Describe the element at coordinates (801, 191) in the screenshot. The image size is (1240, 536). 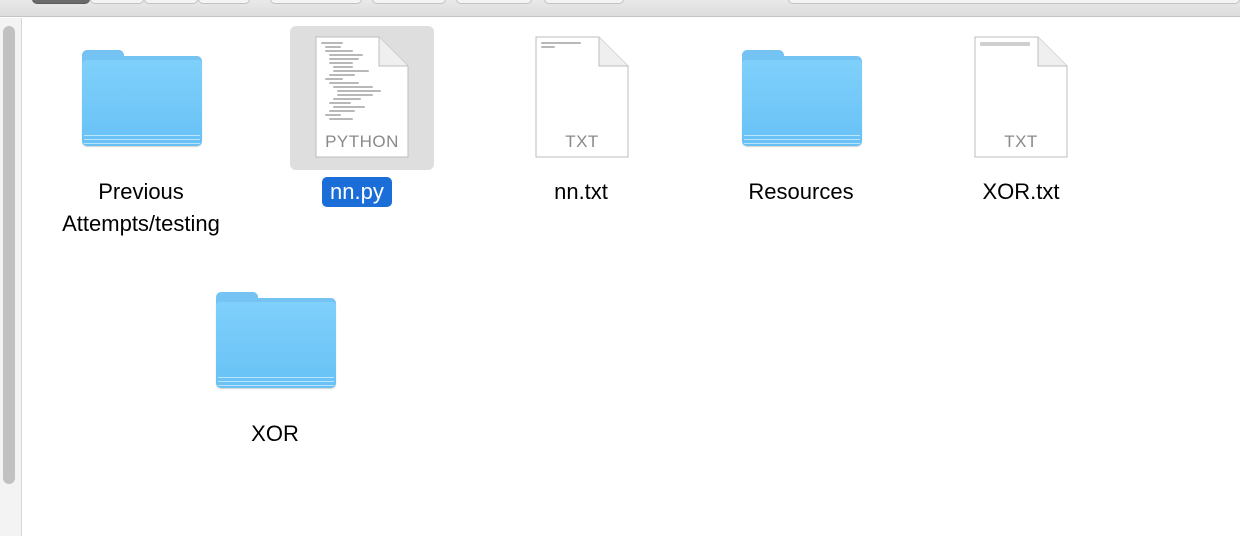
I see `file-name-label: Resources` at that location.